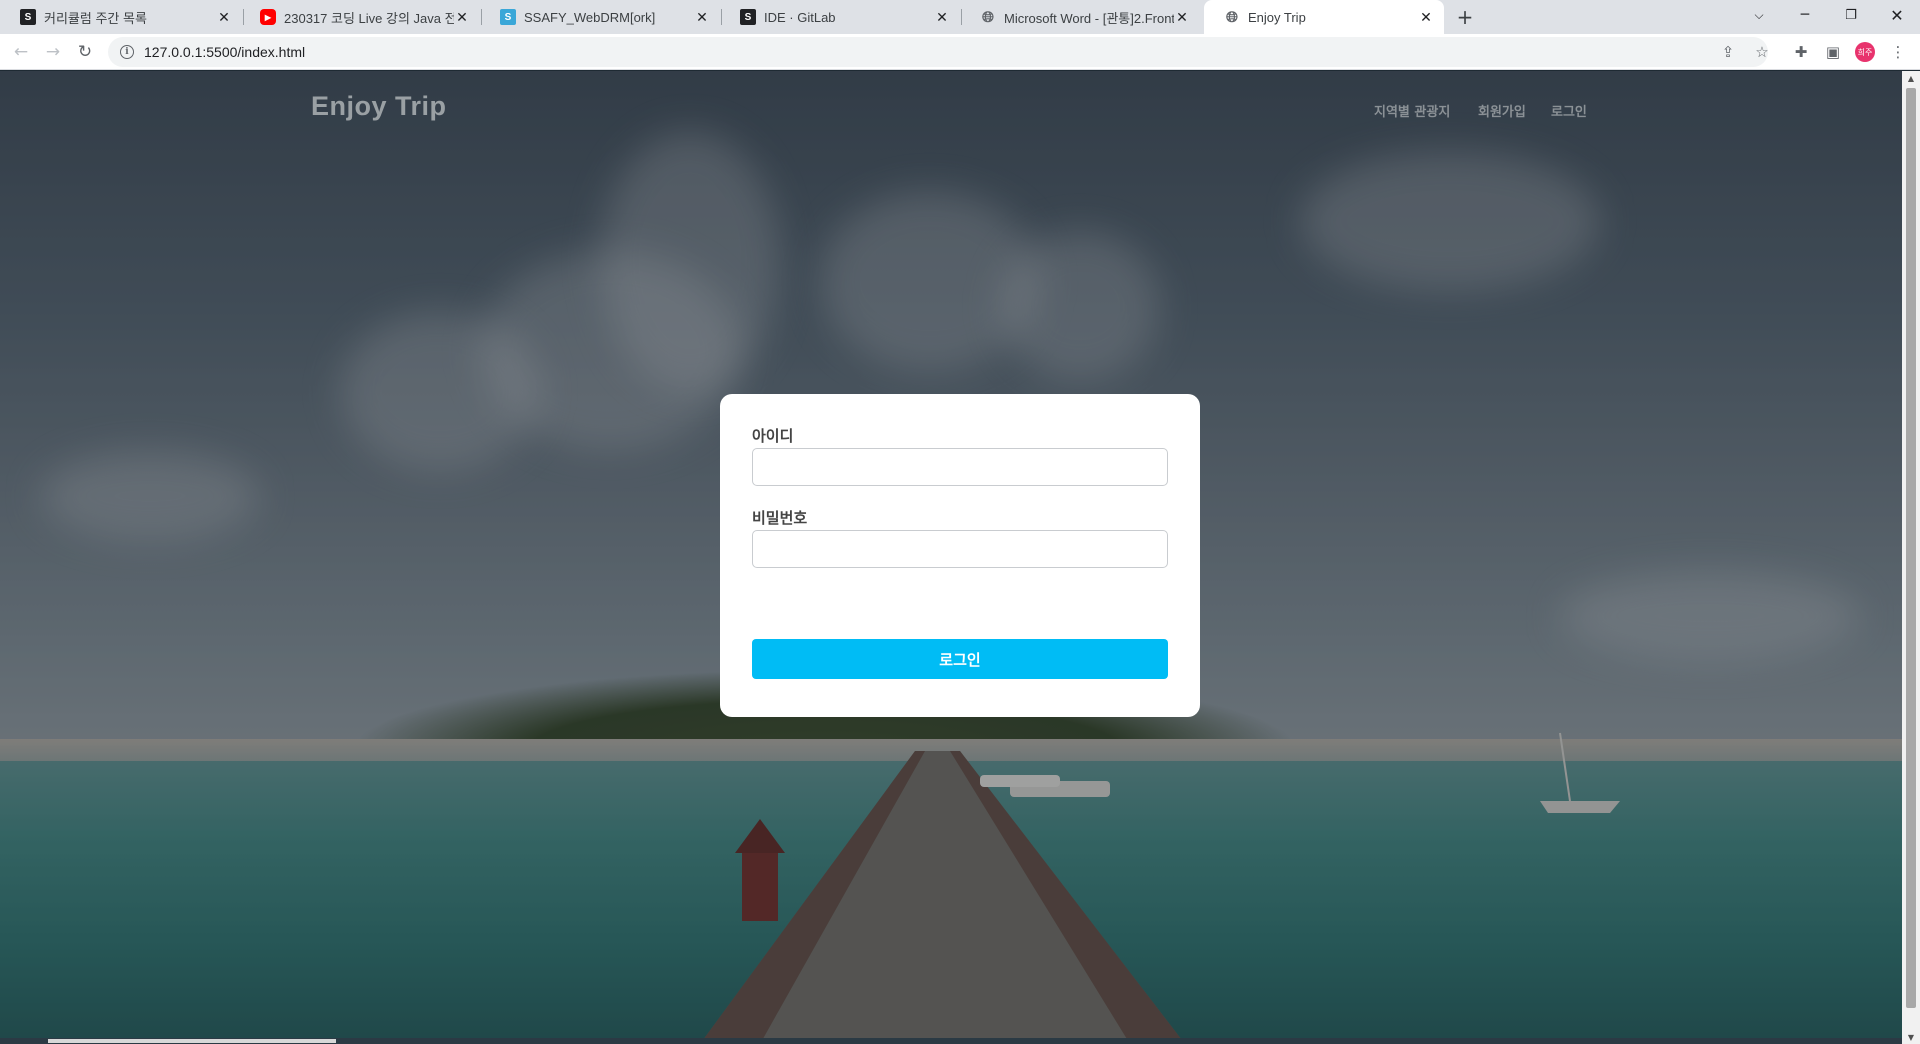 This screenshot has height=1044, width=1920. Describe the element at coordinates (1897, 15) in the screenshot. I see `window-close-icon: ✕` at that location.